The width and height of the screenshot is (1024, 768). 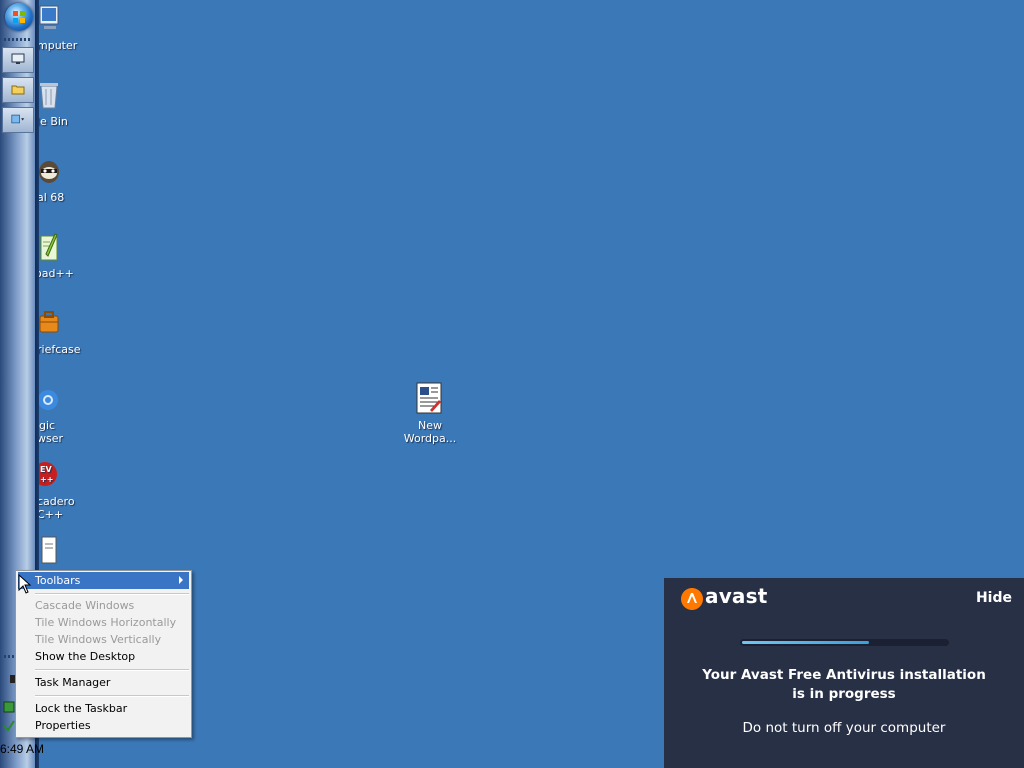 I want to click on icon-label: riefcase, so click(x=59, y=349).